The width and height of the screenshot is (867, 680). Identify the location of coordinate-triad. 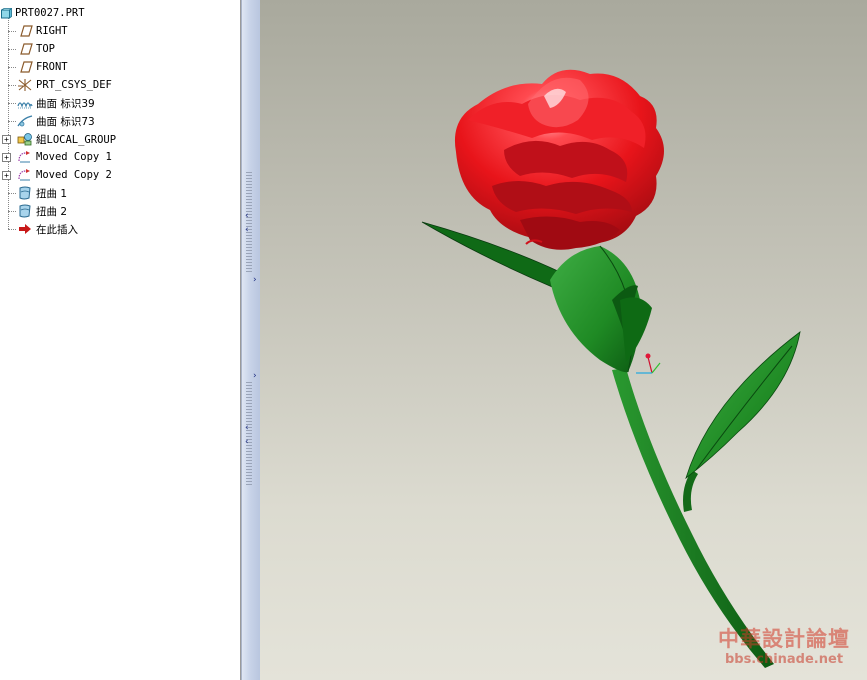
(648, 363).